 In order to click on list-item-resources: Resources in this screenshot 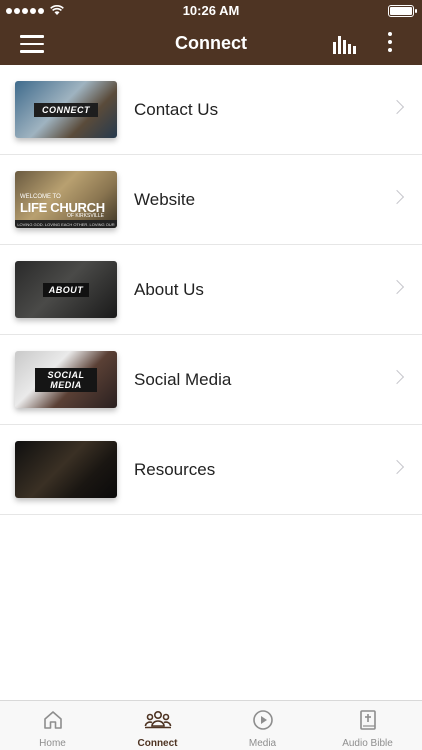, I will do `click(211, 470)`.